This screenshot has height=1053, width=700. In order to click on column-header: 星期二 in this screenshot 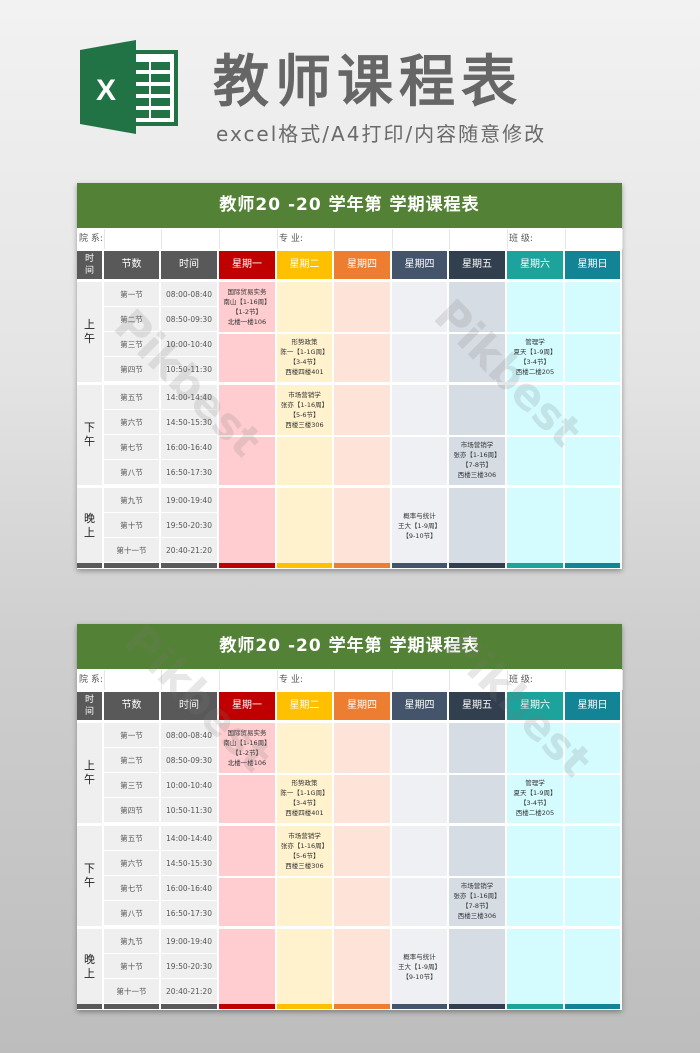, I will do `click(305, 265)`.